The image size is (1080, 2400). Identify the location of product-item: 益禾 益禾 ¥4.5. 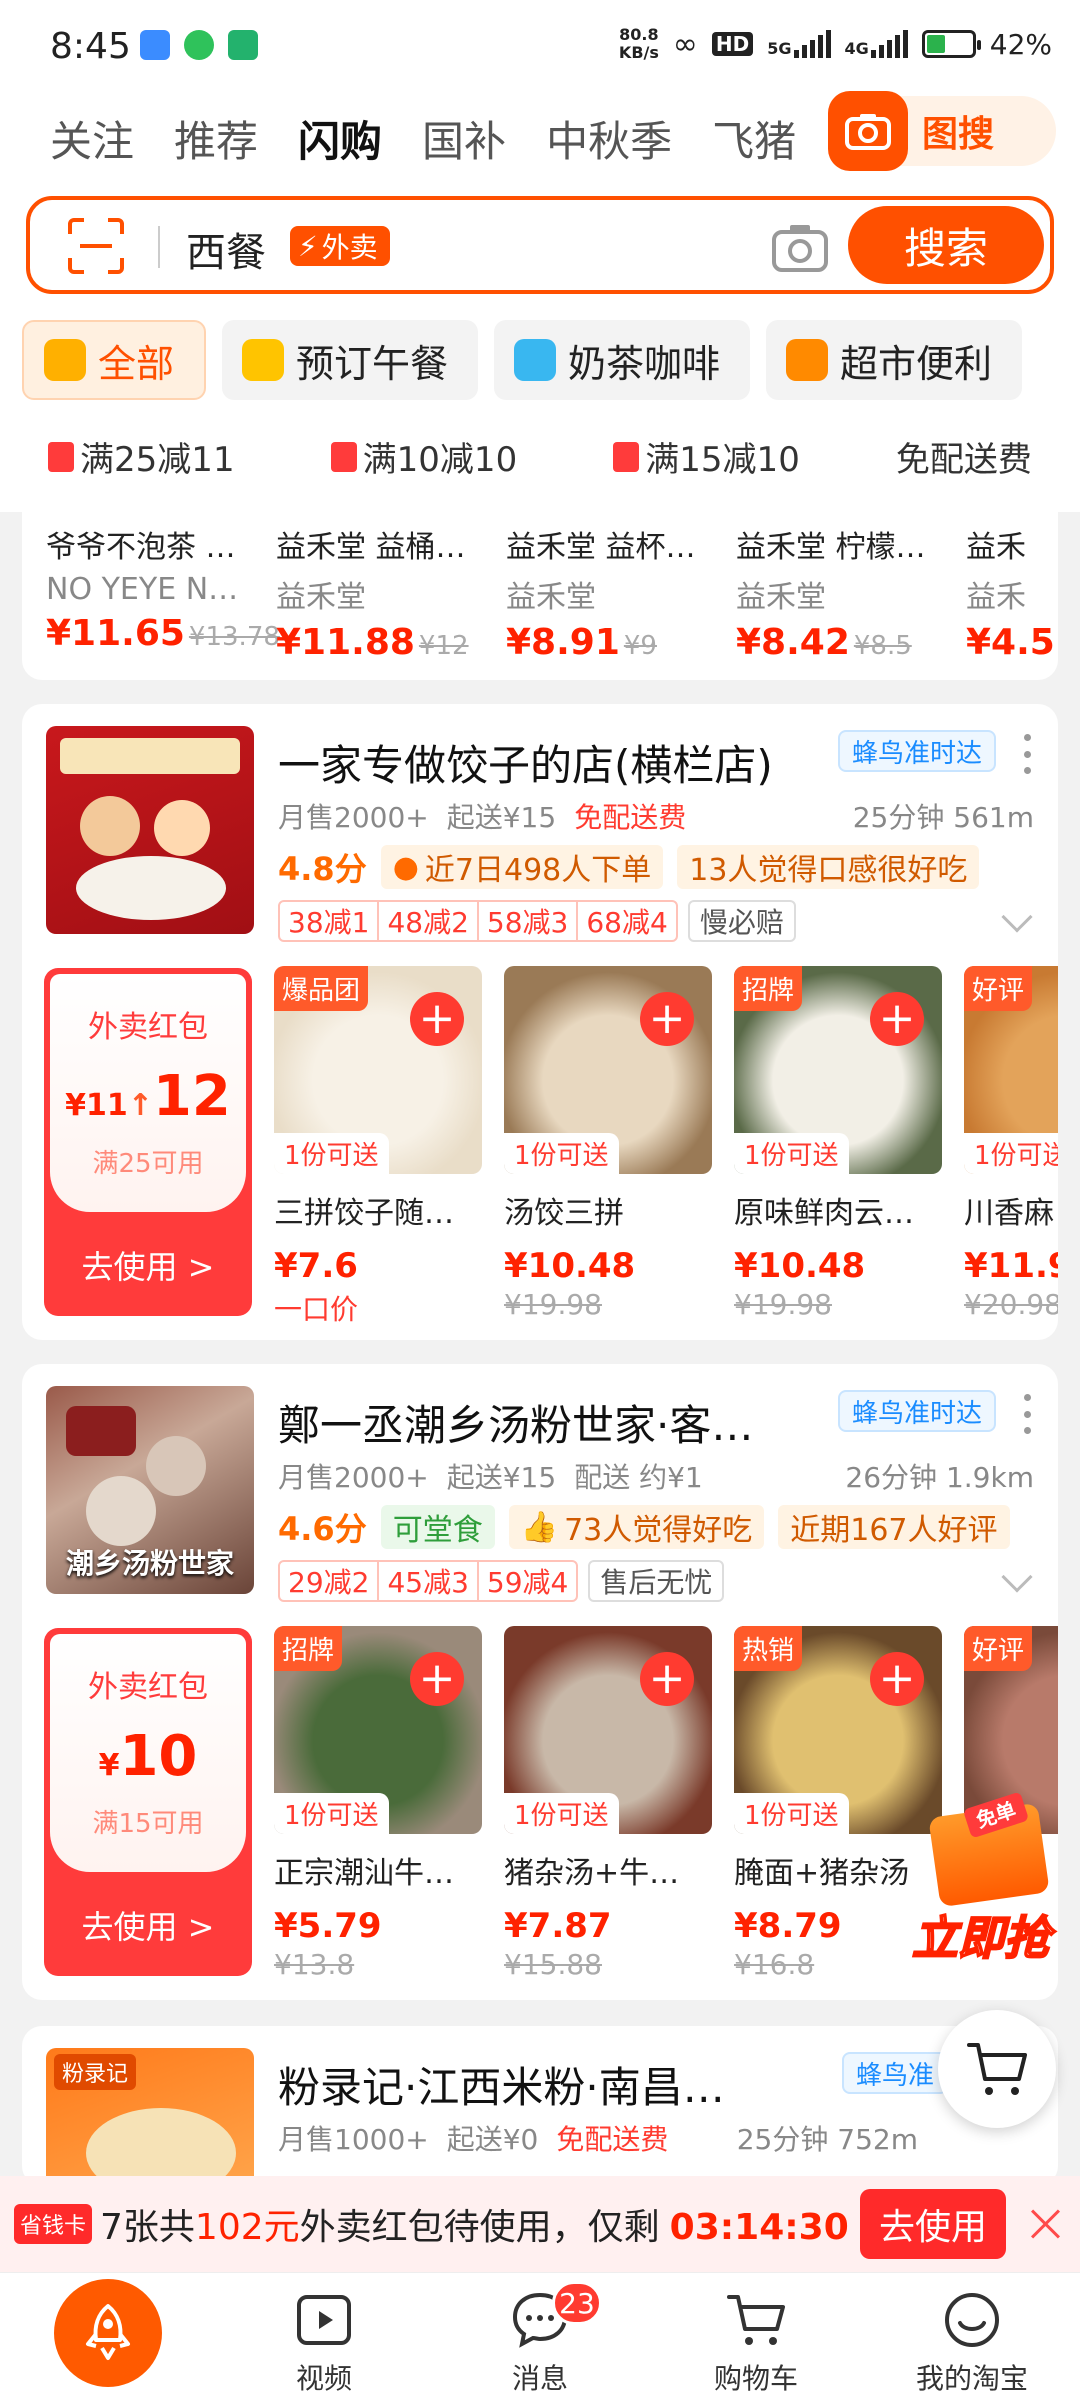
(1012, 592).